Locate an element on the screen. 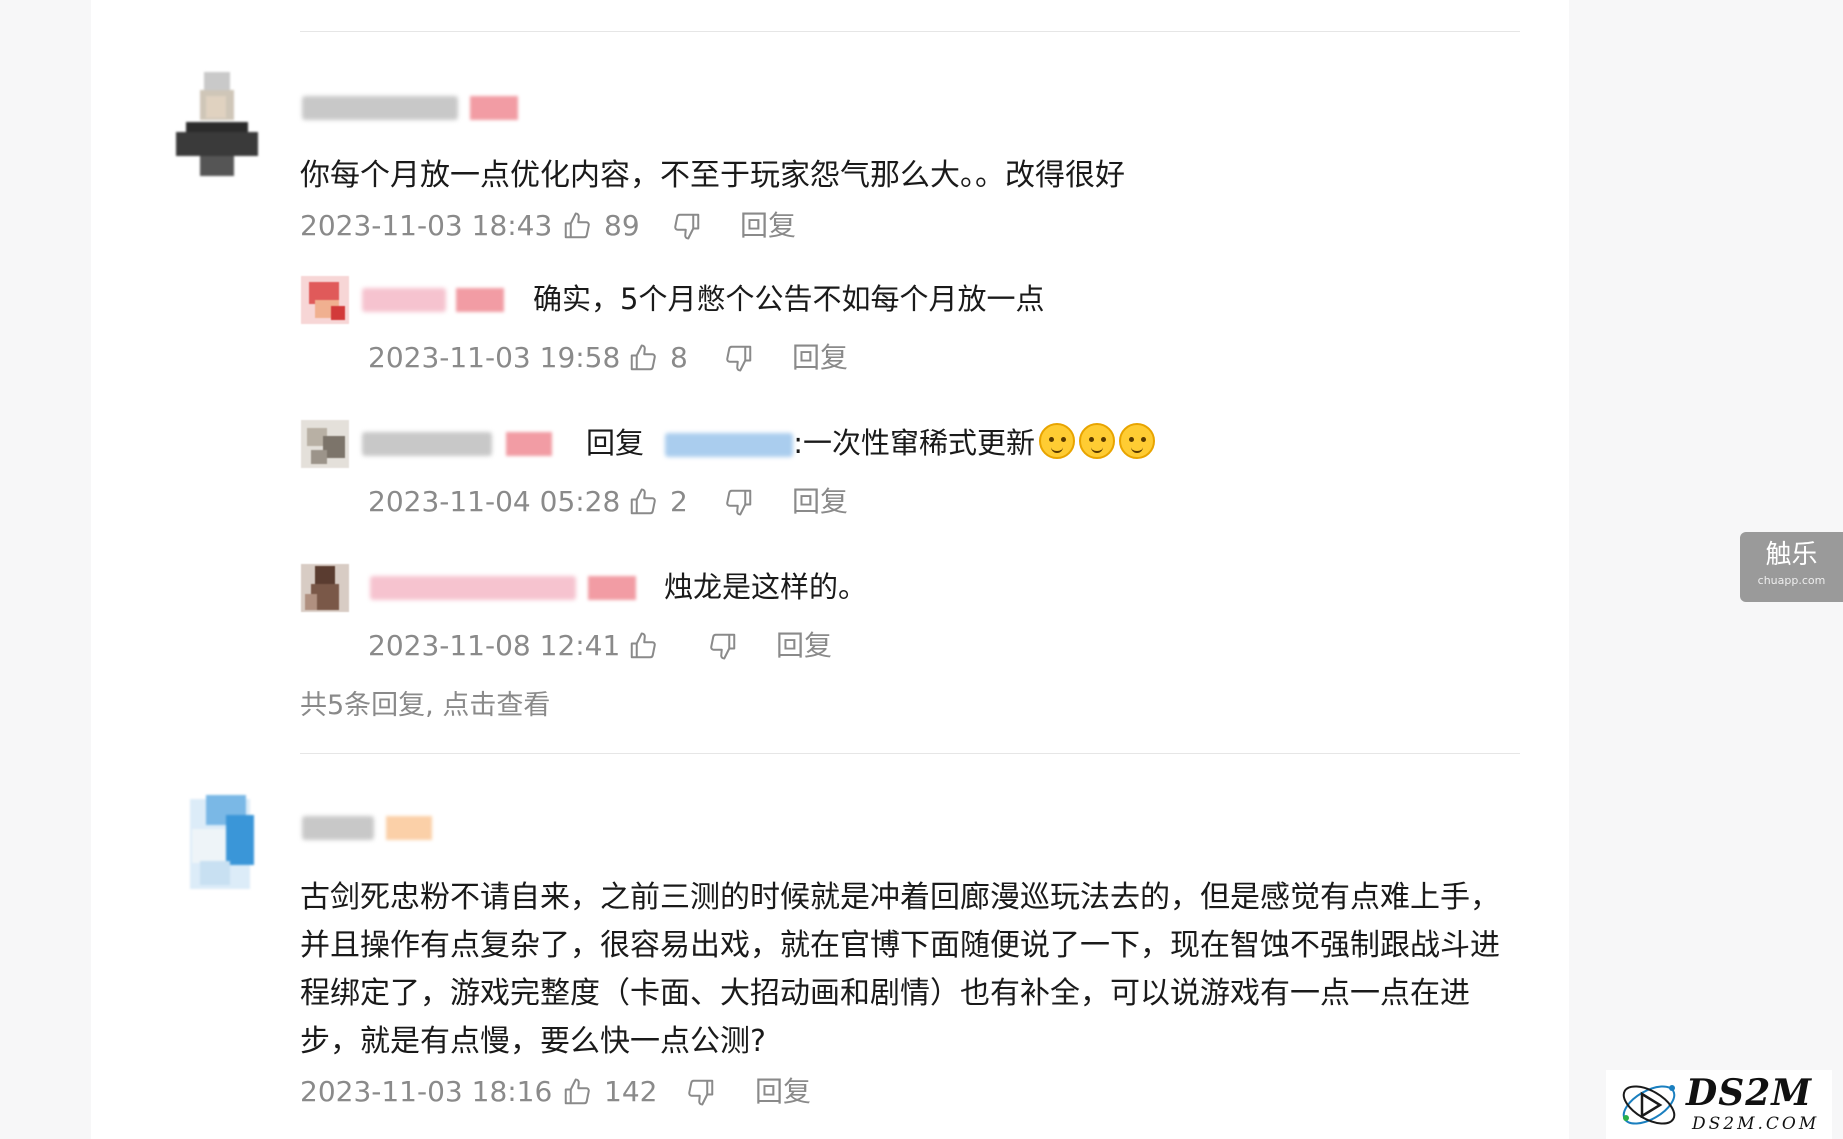  like-button: 89 is located at coordinates (601, 226).